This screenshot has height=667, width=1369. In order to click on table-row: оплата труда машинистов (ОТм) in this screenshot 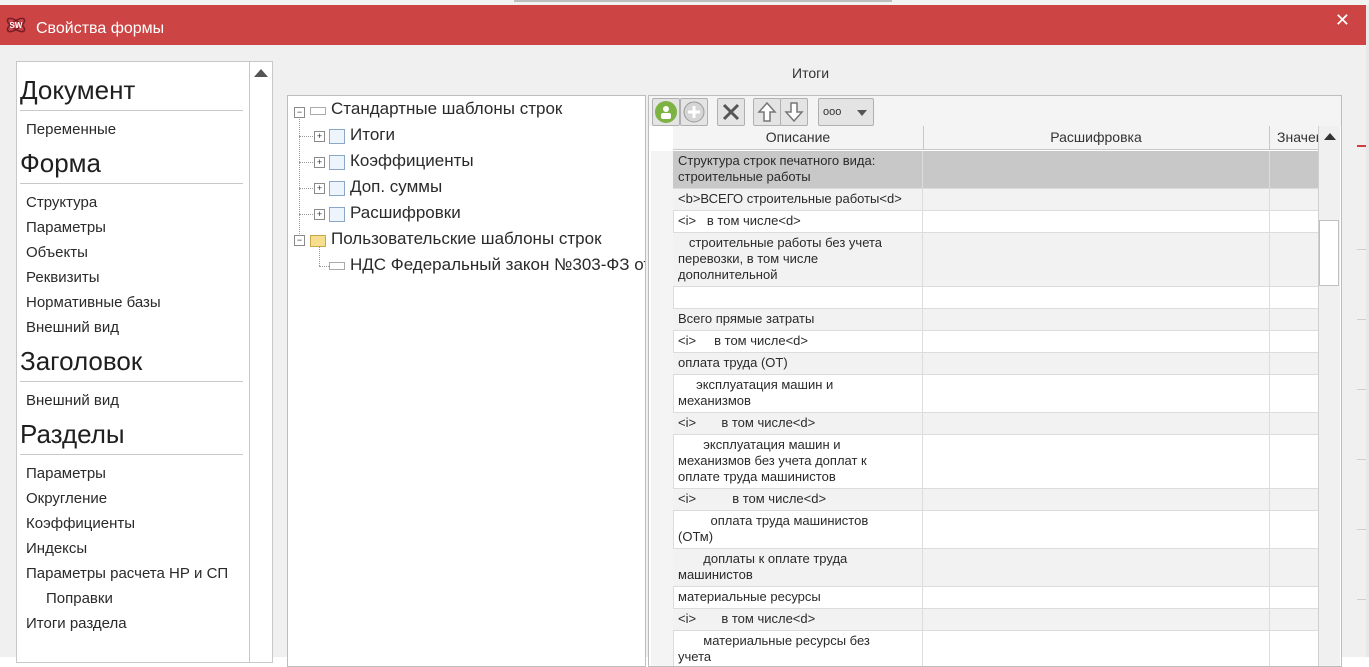, I will do `click(995, 530)`.